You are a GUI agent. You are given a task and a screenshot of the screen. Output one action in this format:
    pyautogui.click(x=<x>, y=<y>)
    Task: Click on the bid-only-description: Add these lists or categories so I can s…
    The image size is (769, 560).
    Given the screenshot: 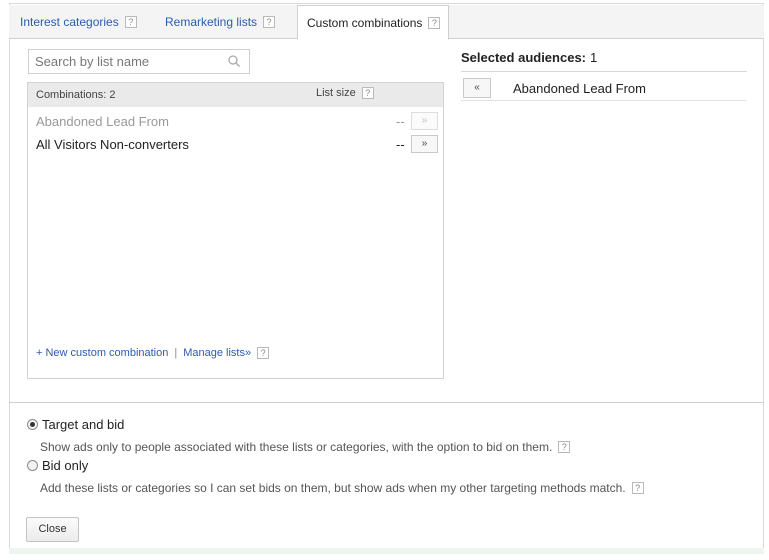 What is the action you would take?
    pyautogui.click(x=342, y=488)
    